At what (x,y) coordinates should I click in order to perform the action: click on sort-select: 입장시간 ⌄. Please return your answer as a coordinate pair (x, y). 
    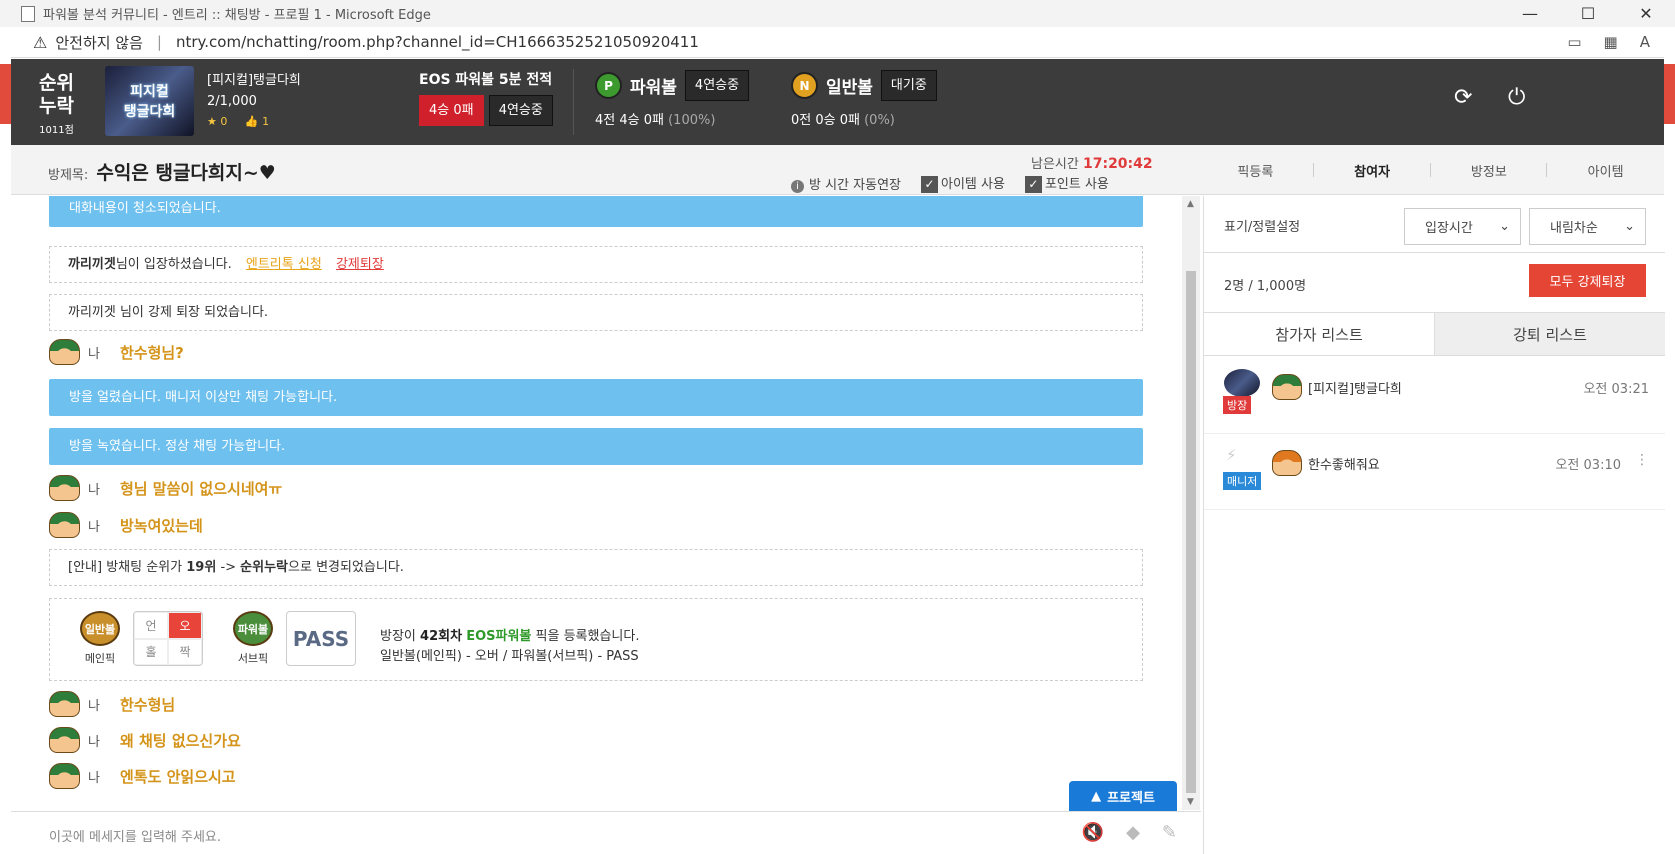
    Looking at the image, I should click on (1462, 226).